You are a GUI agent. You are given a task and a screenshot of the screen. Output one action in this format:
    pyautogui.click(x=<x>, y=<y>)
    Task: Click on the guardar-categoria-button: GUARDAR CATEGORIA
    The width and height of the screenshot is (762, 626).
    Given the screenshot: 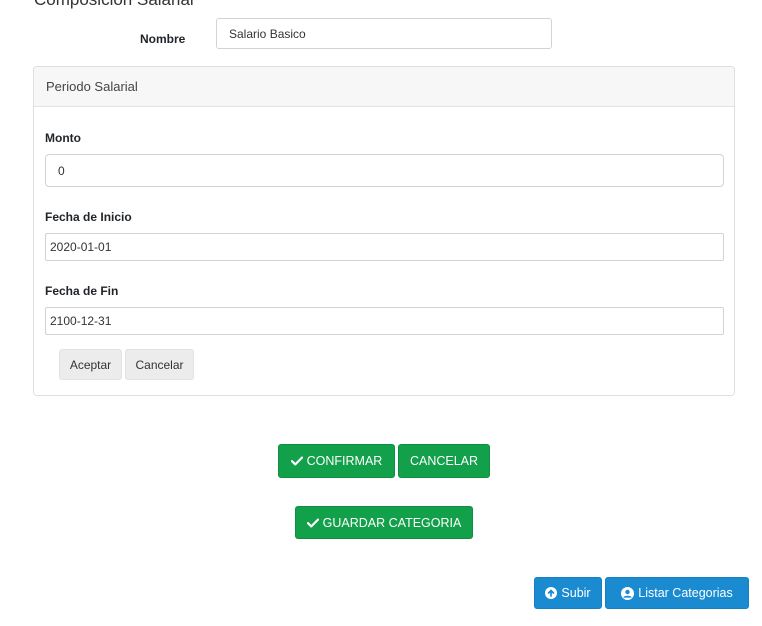 What is the action you would take?
    pyautogui.click(x=384, y=522)
    